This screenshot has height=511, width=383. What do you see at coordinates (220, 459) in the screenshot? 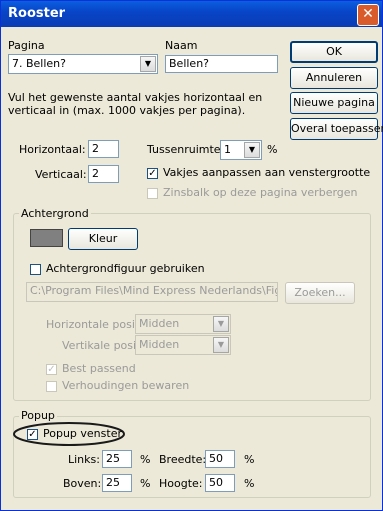
I see `breedte-input: 50` at bounding box center [220, 459].